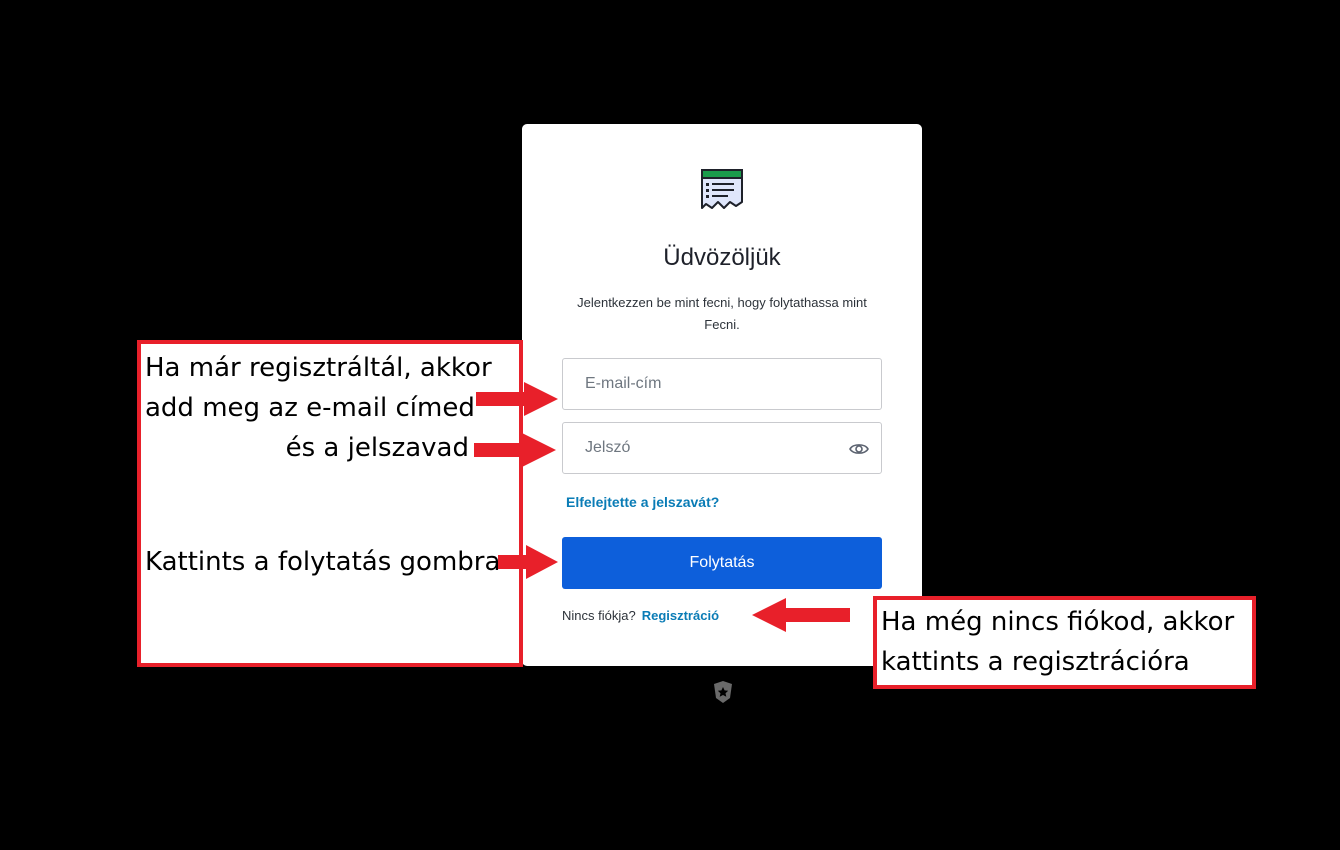  What do you see at coordinates (722, 189) in the screenshot?
I see `receipt-list-icon` at bounding box center [722, 189].